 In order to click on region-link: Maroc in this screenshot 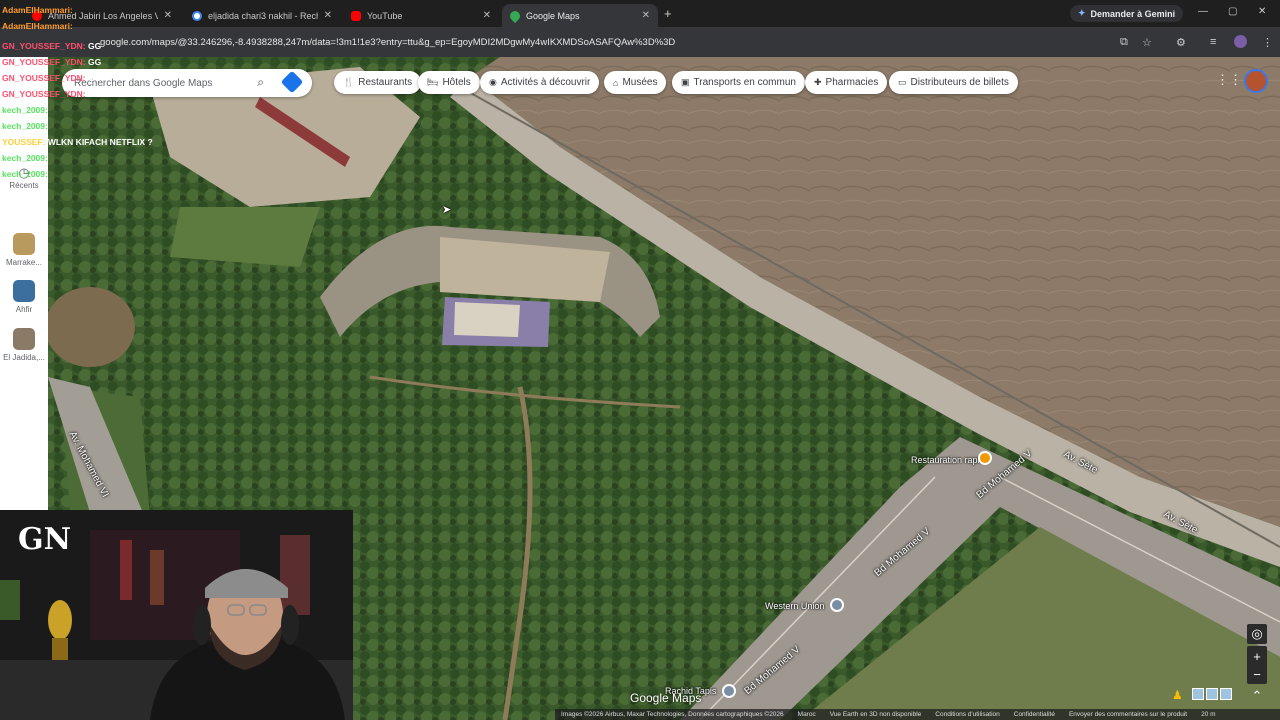, I will do `click(807, 714)`.